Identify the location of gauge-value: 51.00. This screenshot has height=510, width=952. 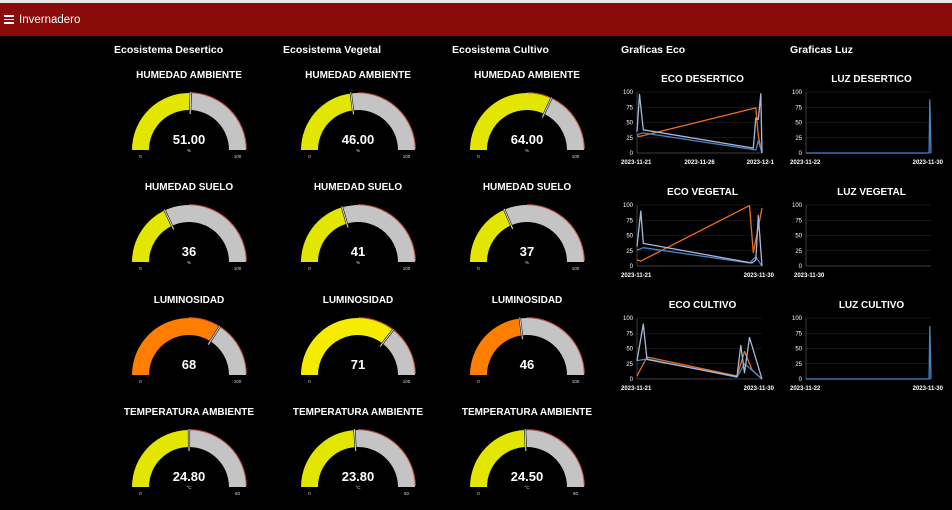
(189, 139).